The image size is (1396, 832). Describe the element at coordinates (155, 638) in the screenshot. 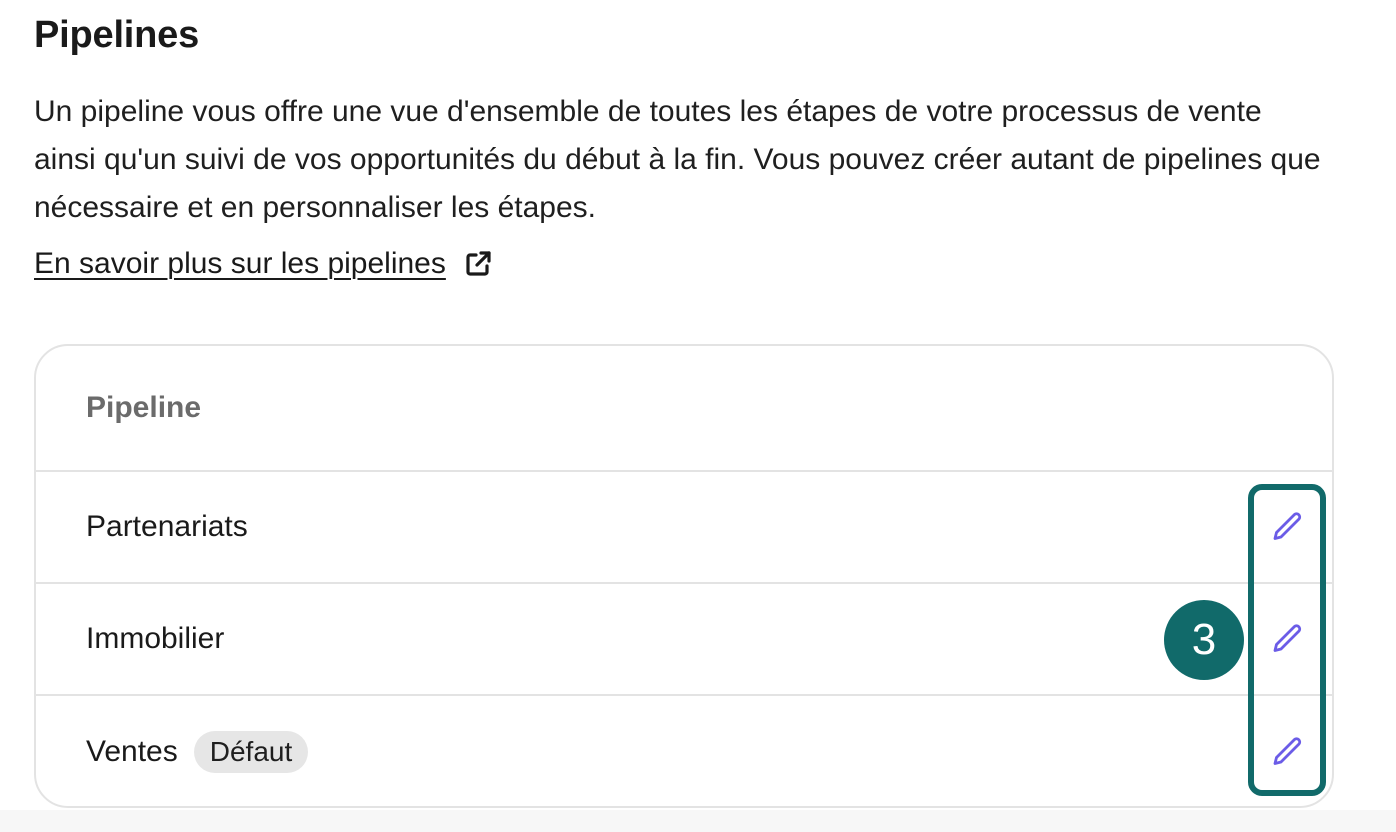

I see `pipeline-name: Immobilier` at that location.